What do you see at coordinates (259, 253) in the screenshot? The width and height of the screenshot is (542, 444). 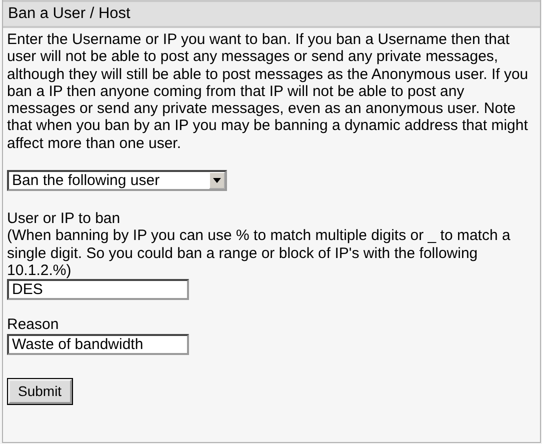 I see `target-hint: (When banning by IP you can use % to match multiple digits or _ to match a single digit. So you could ban a range or block of IP's with the following 10.1.2.%)` at bounding box center [259, 253].